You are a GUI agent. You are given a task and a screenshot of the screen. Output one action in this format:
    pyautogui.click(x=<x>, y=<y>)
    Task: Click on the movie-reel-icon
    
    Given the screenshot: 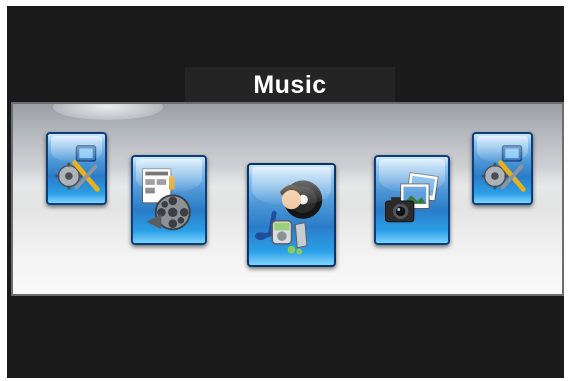 What is the action you would take?
    pyautogui.click(x=166, y=199)
    